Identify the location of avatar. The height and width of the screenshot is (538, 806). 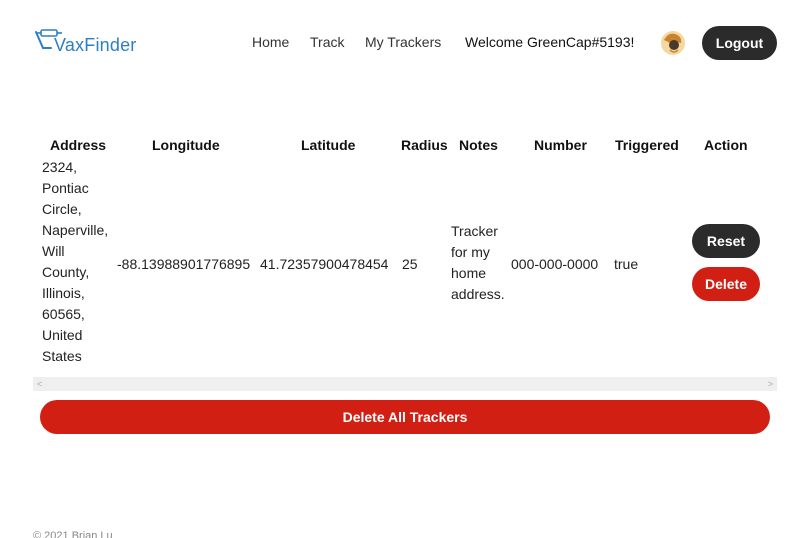
(673, 43).